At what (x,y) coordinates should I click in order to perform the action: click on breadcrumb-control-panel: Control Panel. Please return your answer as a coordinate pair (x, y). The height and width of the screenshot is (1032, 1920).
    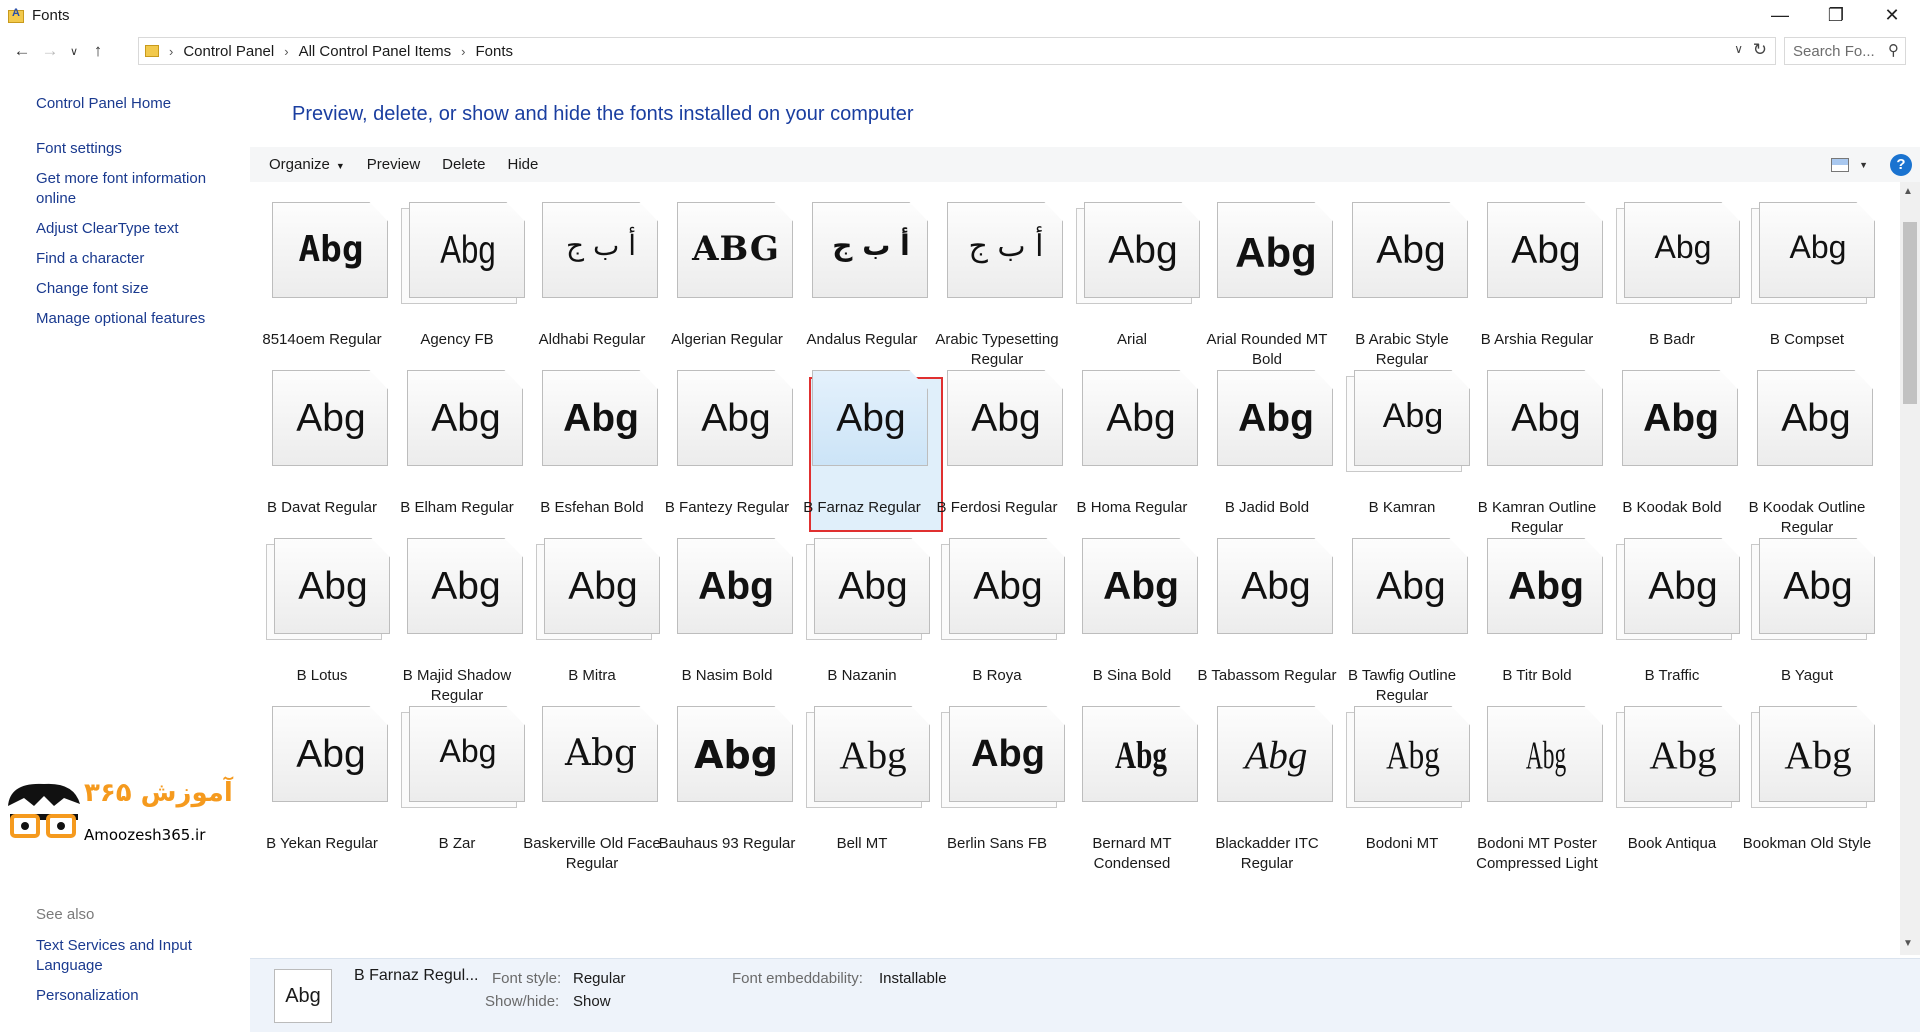
    Looking at the image, I should click on (228, 51).